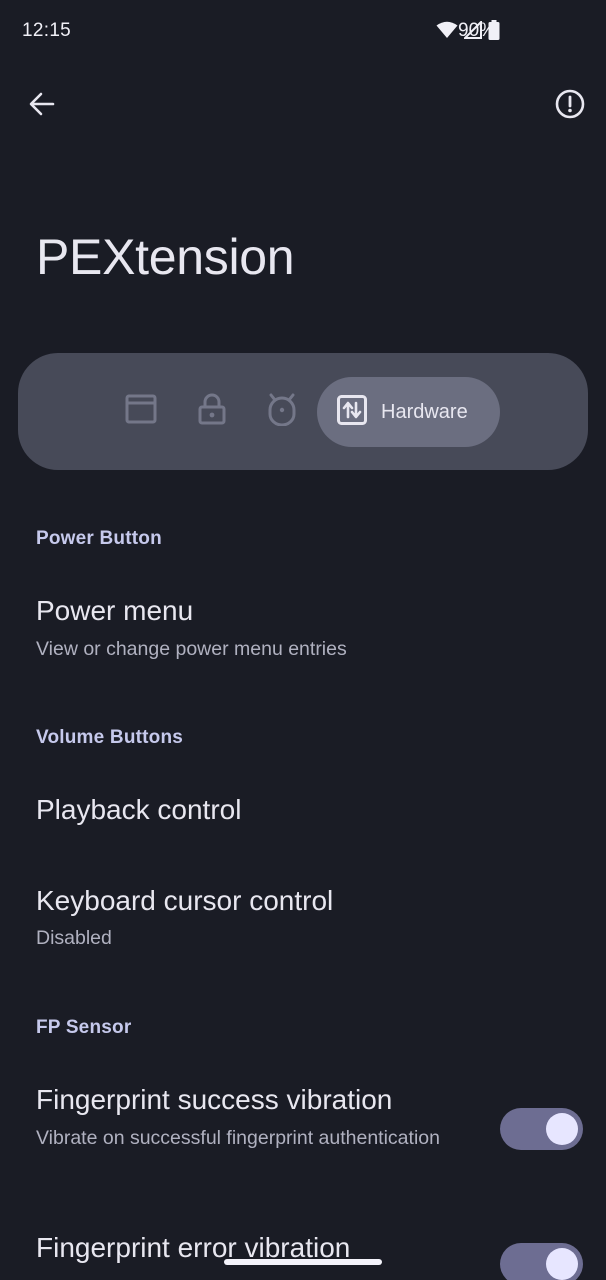 This screenshot has height=1280, width=606. What do you see at coordinates (99, 538) in the screenshot?
I see `section-header-power-button: Power Button` at bounding box center [99, 538].